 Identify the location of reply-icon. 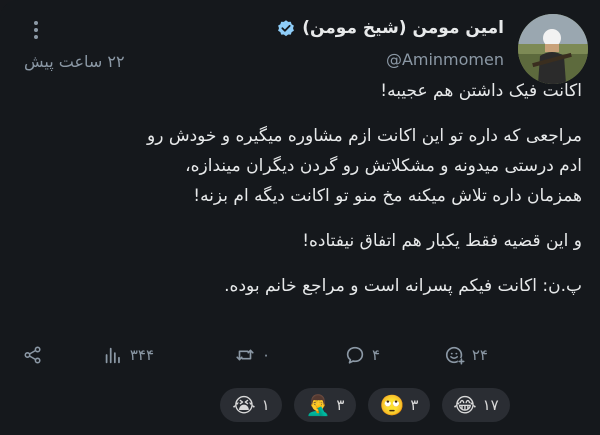
(355, 355).